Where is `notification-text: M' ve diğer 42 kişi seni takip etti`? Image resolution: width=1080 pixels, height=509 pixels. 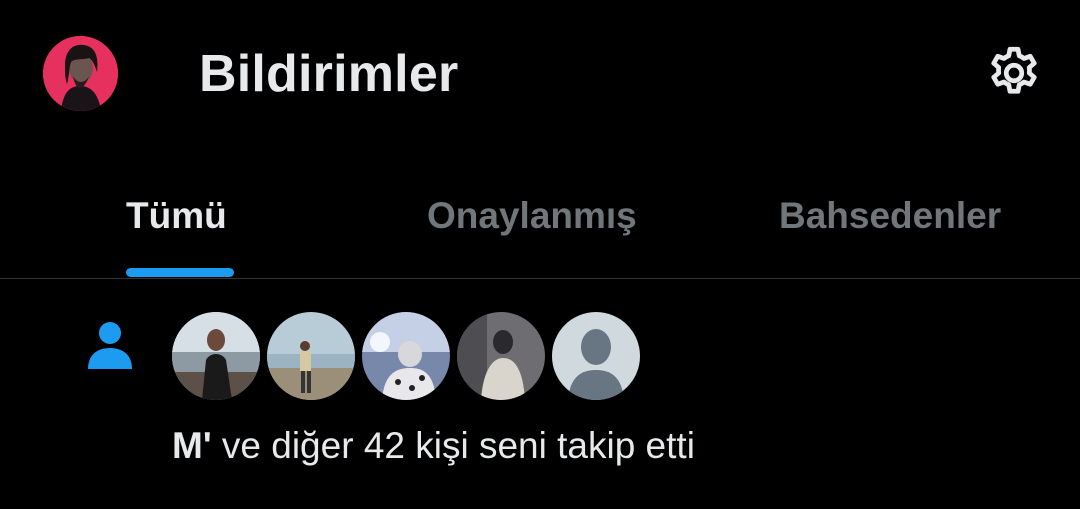
notification-text: M' ve diğer 42 kişi seni takip etti is located at coordinates (433, 446).